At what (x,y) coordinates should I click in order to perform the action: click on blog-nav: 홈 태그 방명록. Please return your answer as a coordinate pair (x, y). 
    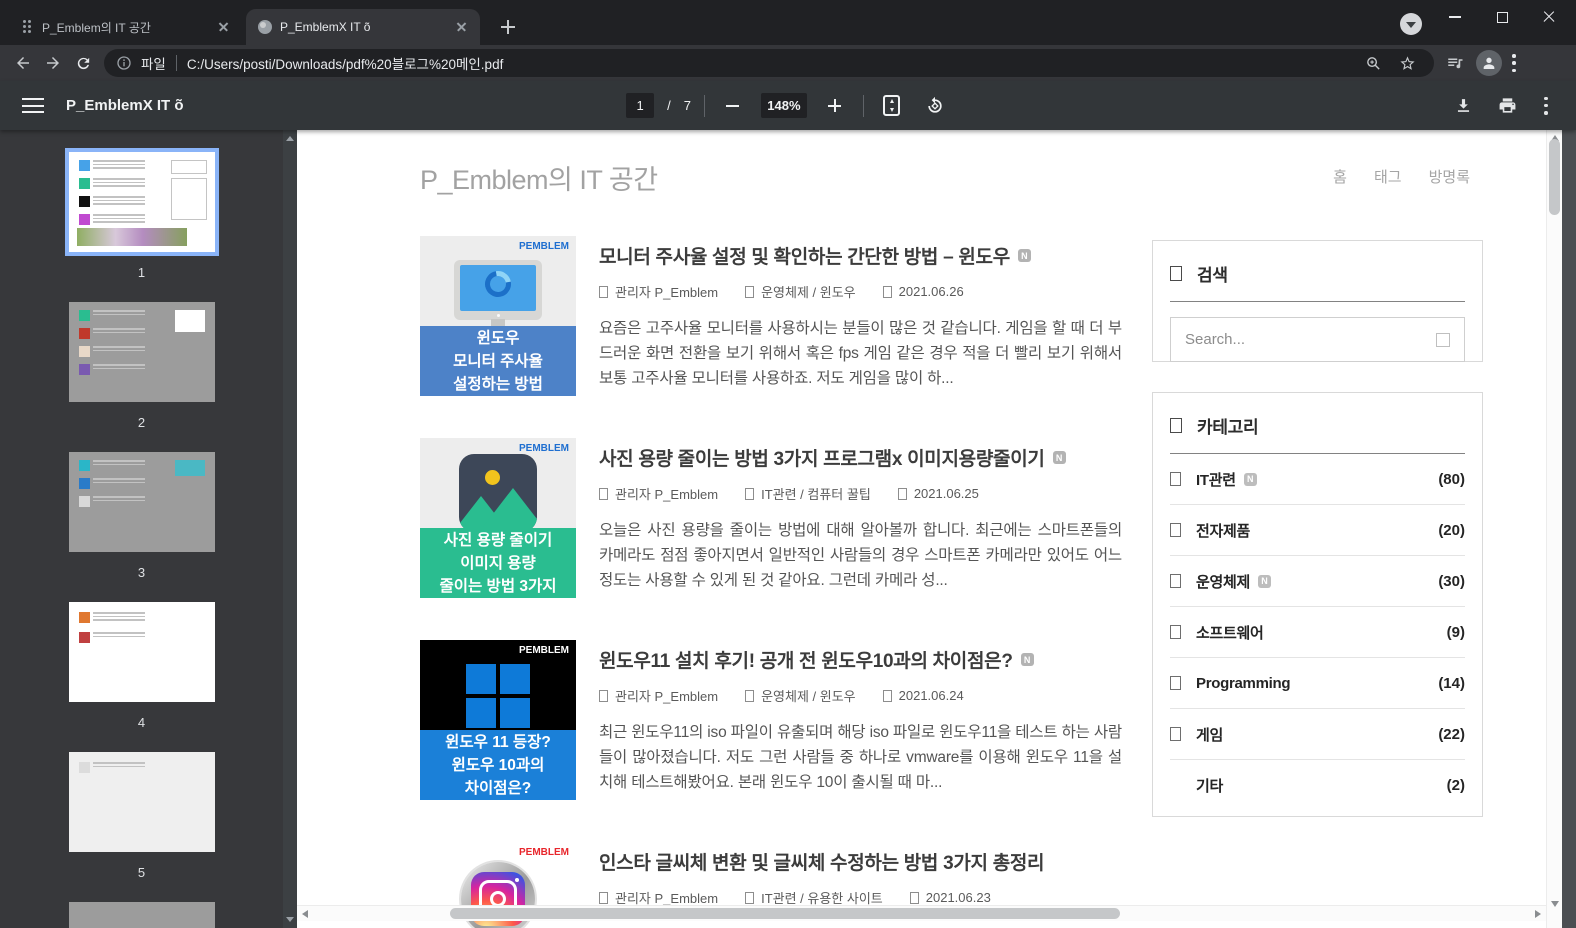
    Looking at the image, I should click on (1401, 176).